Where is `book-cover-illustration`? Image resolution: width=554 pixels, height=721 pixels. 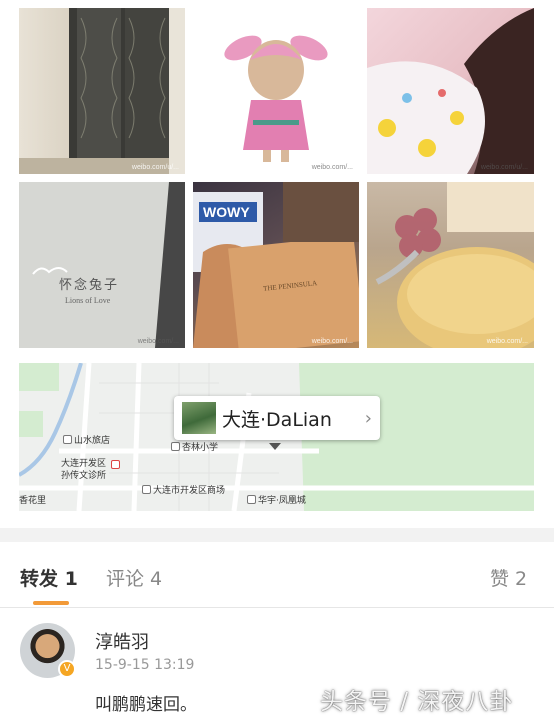 book-cover-illustration is located at coordinates (108, 265).